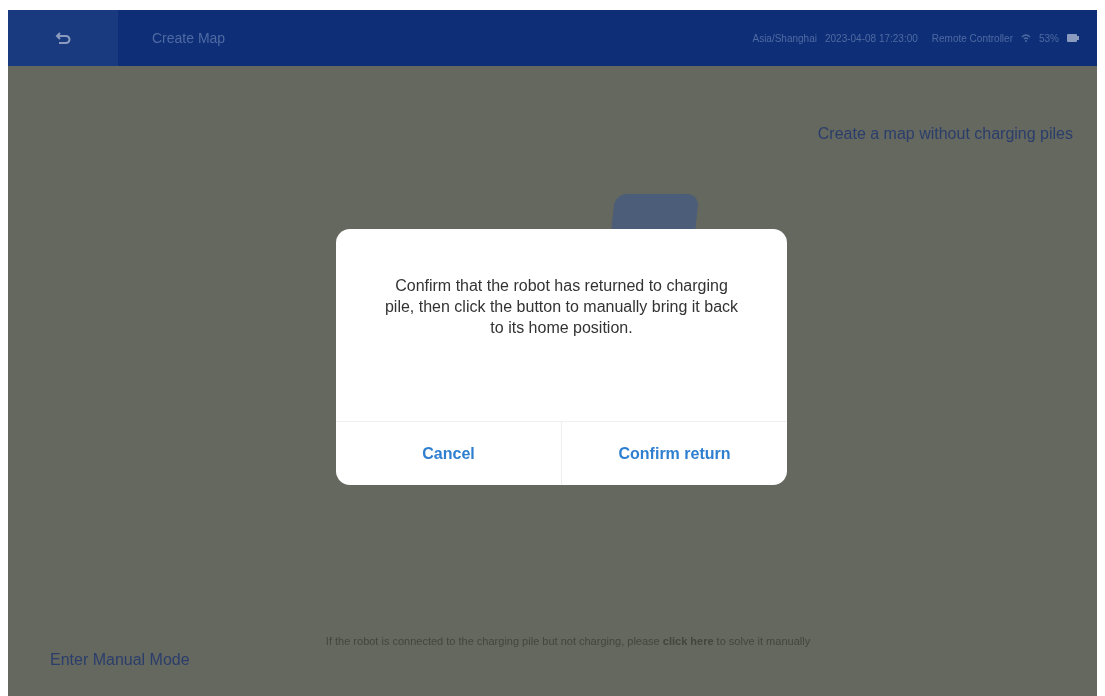  I want to click on battery-icon, so click(1073, 38).